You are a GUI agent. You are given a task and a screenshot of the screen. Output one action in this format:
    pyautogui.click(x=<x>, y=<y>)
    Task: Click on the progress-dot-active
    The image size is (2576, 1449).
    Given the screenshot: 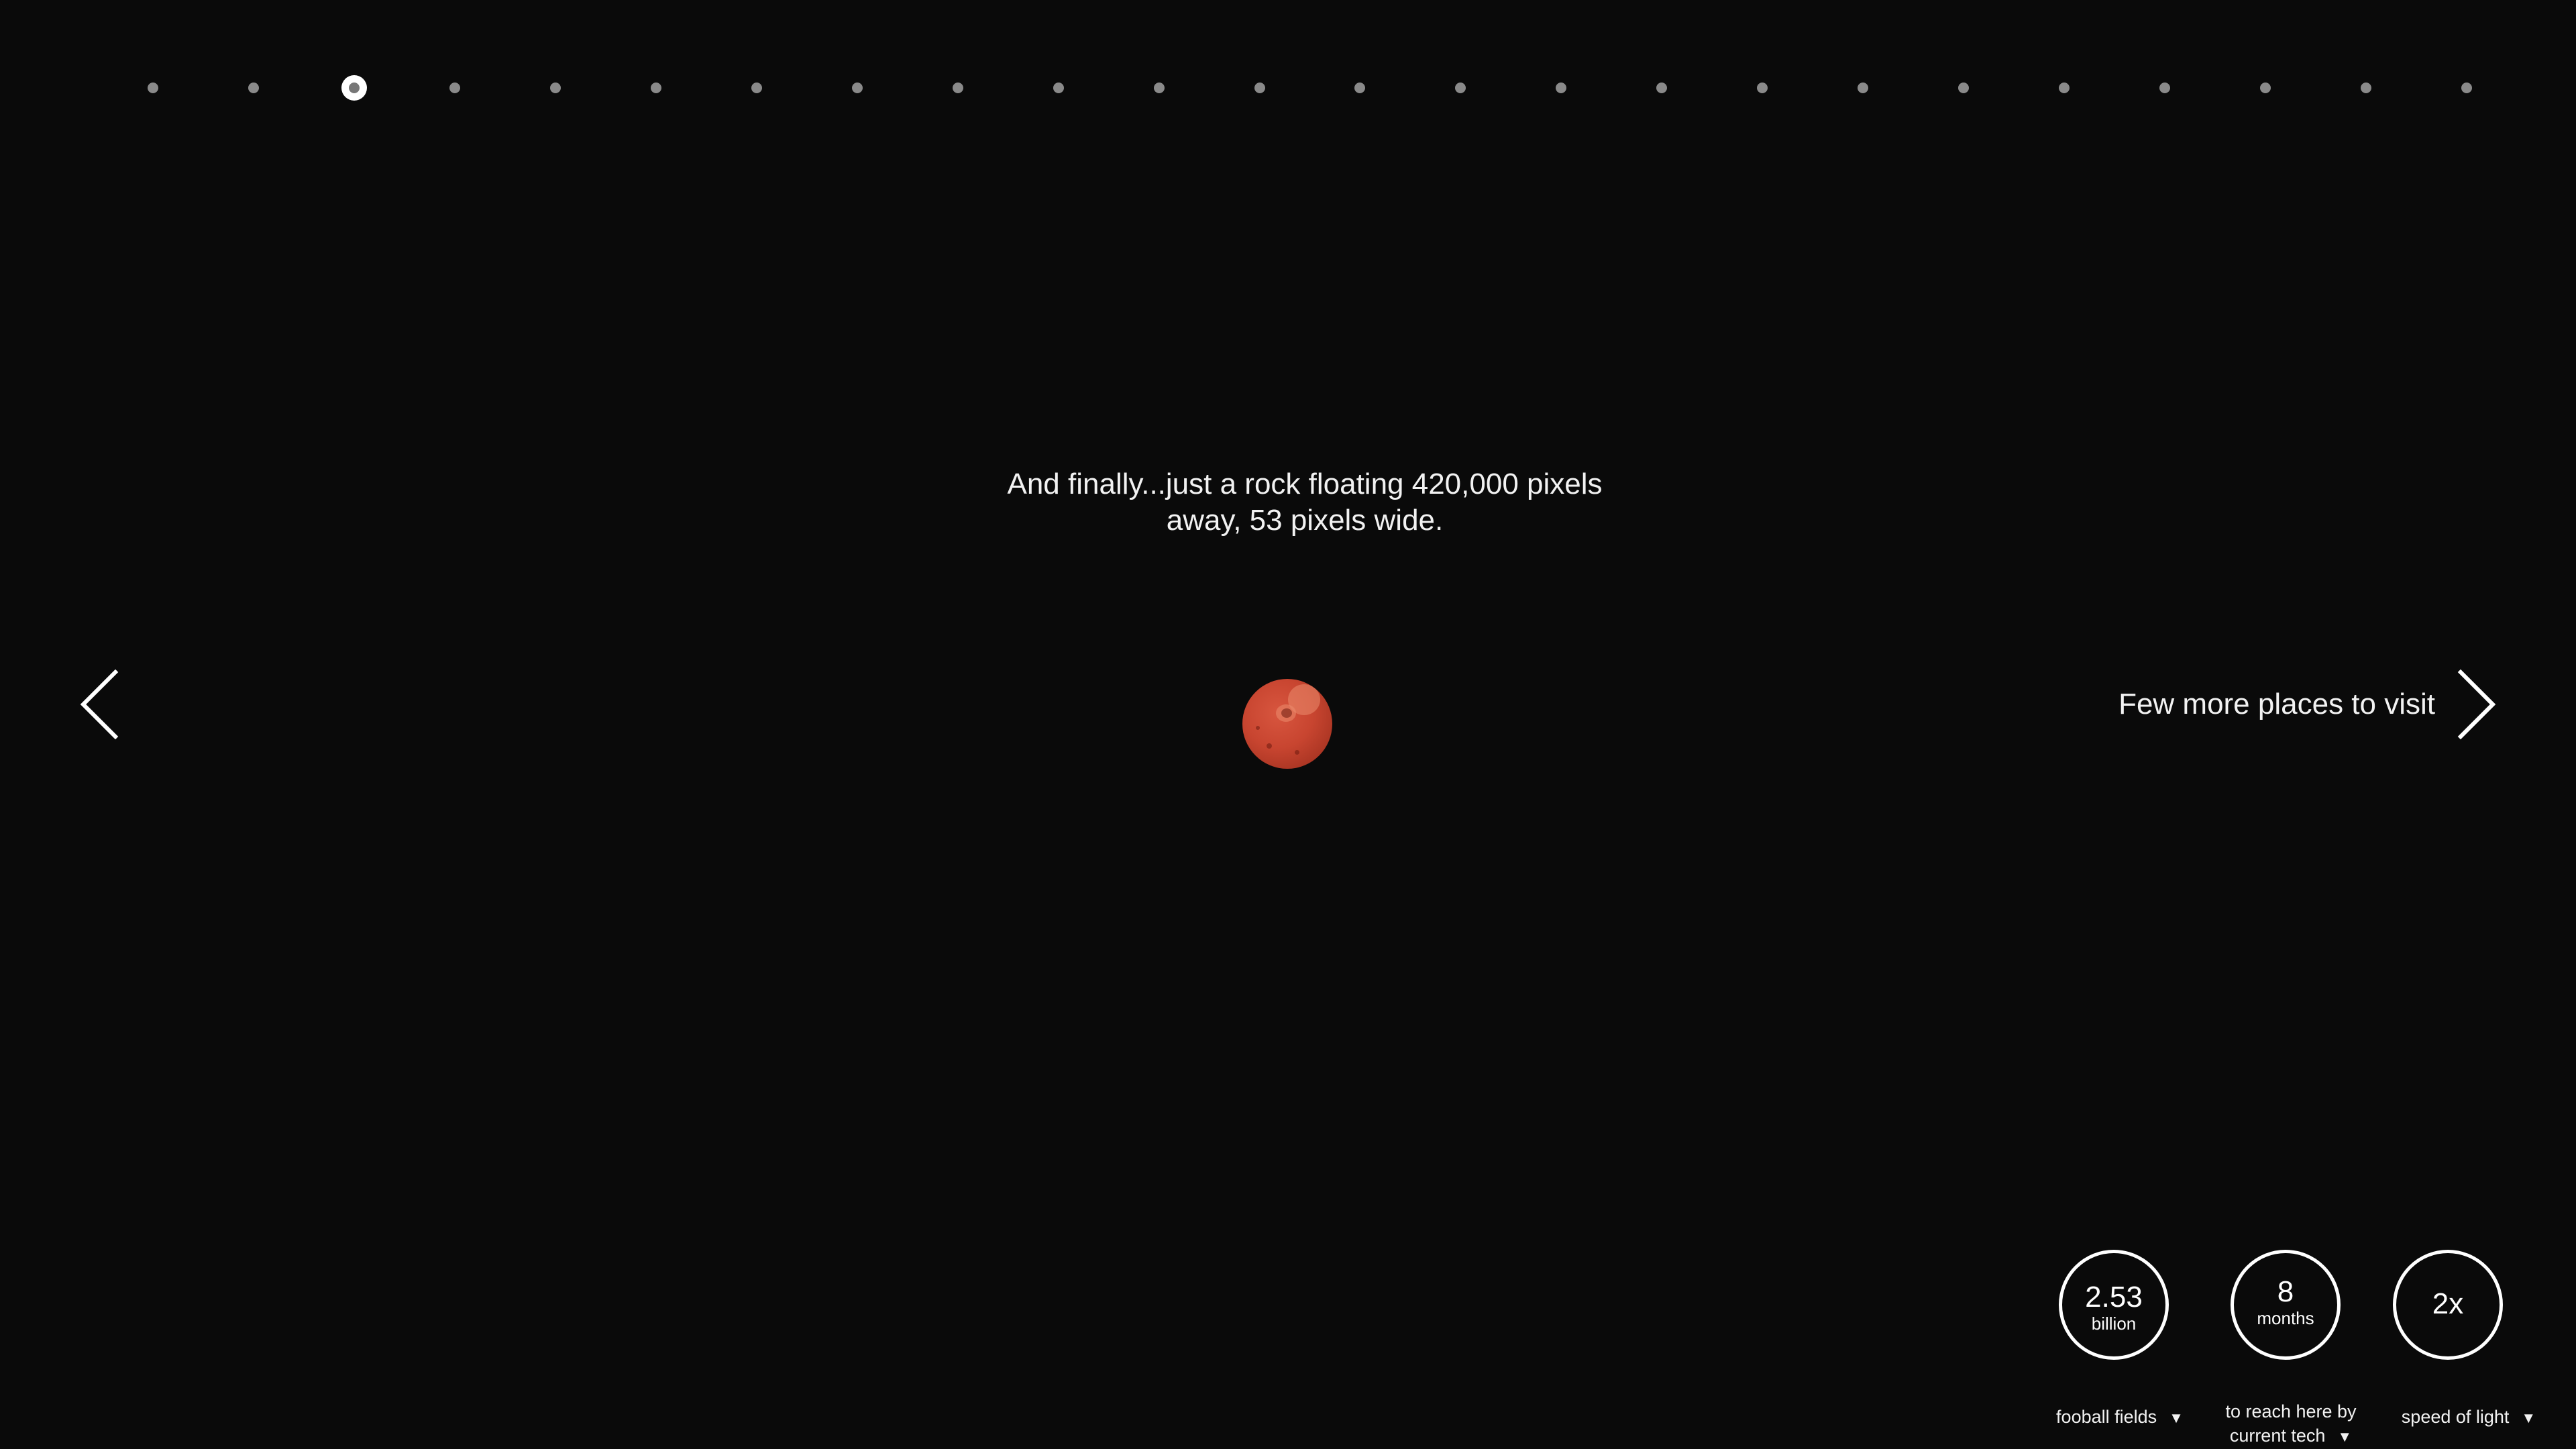 What is the action you would take?
    pyautogui.click(x=354, y=88)
    